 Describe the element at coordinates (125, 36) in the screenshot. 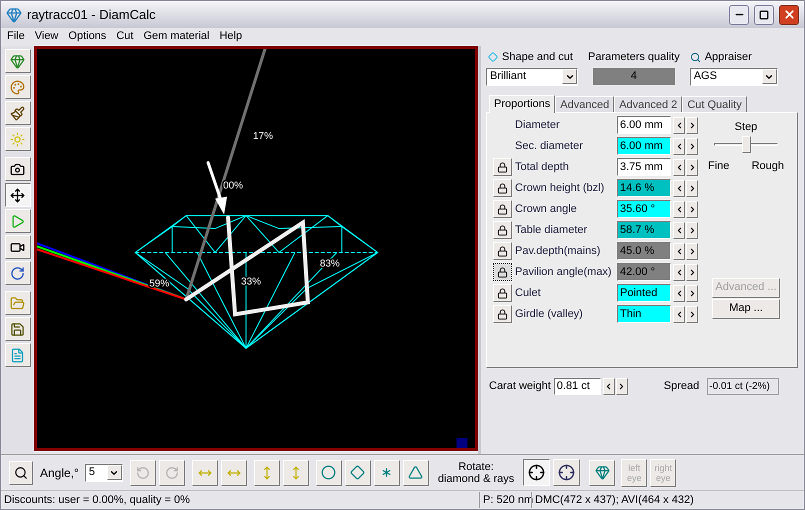

I see `menu-item: Cut` at that location.